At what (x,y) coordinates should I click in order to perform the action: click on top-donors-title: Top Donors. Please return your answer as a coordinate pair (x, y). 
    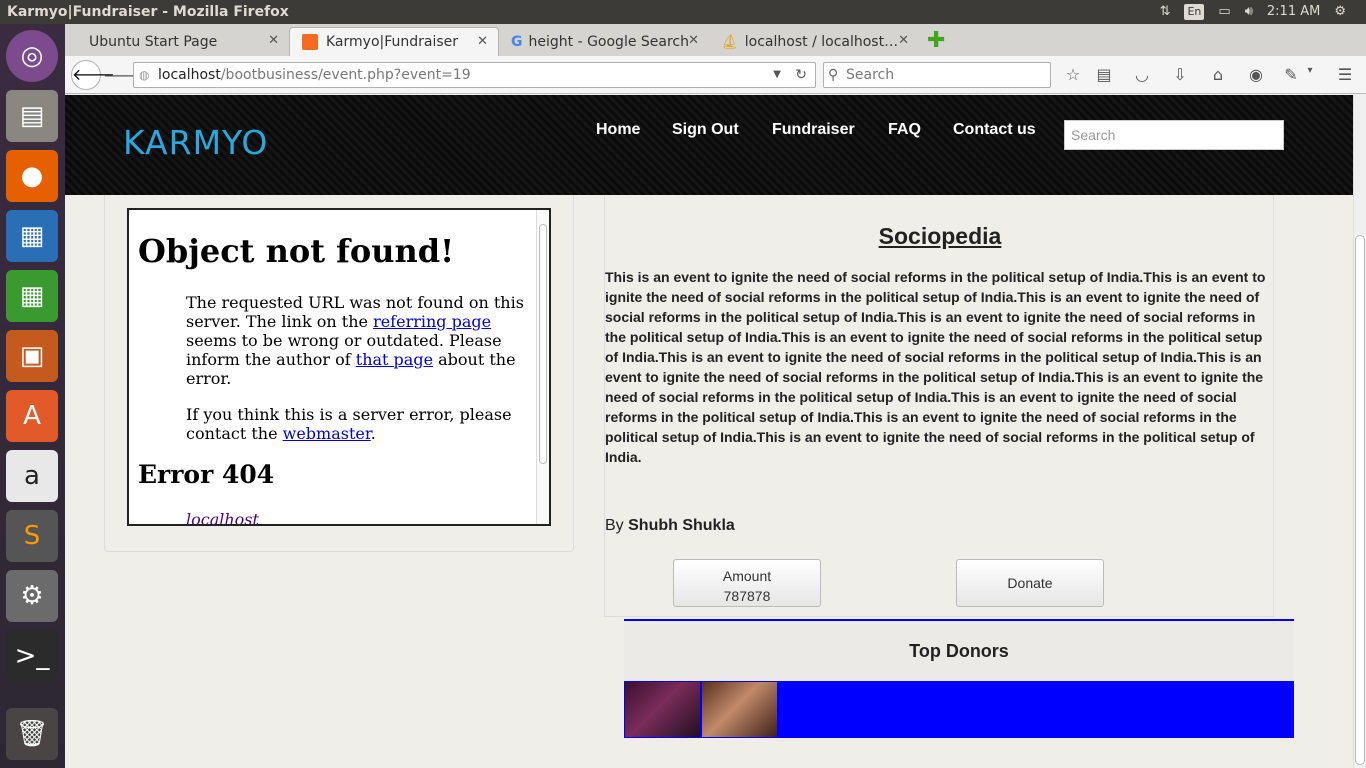
    Looking at the image, I should click on (959, 650).